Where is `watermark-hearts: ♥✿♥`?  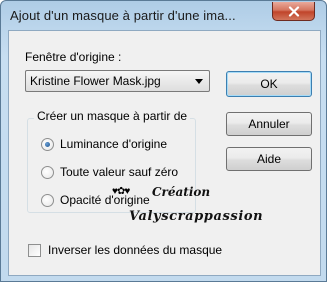 watermark-hearts: ♥✿♥ is located at coordinates (121, 191).